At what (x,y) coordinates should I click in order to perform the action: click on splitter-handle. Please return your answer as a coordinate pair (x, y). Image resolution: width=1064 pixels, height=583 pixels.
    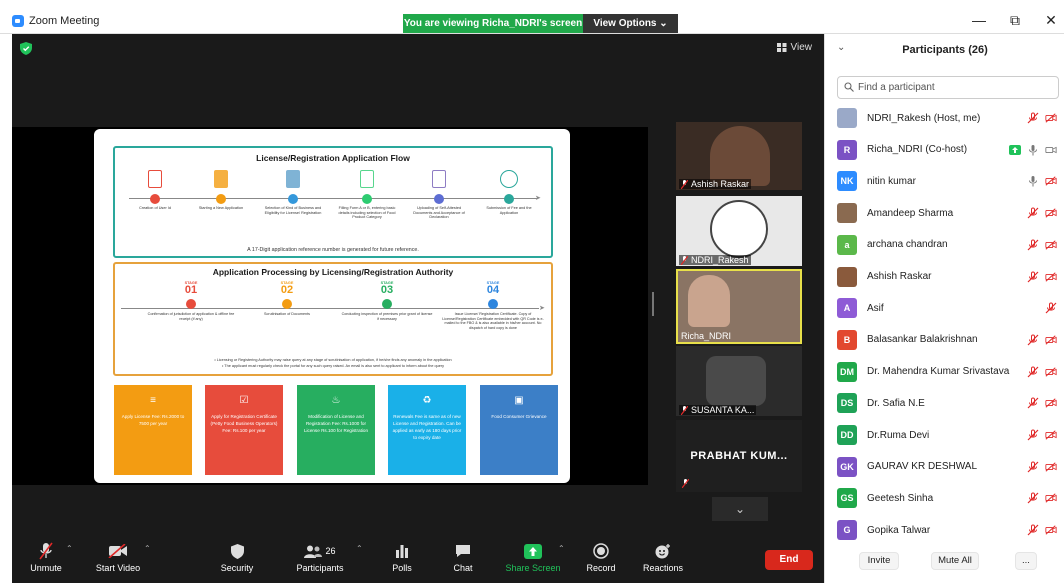
    Looking at the image, I should click on (653, 304).